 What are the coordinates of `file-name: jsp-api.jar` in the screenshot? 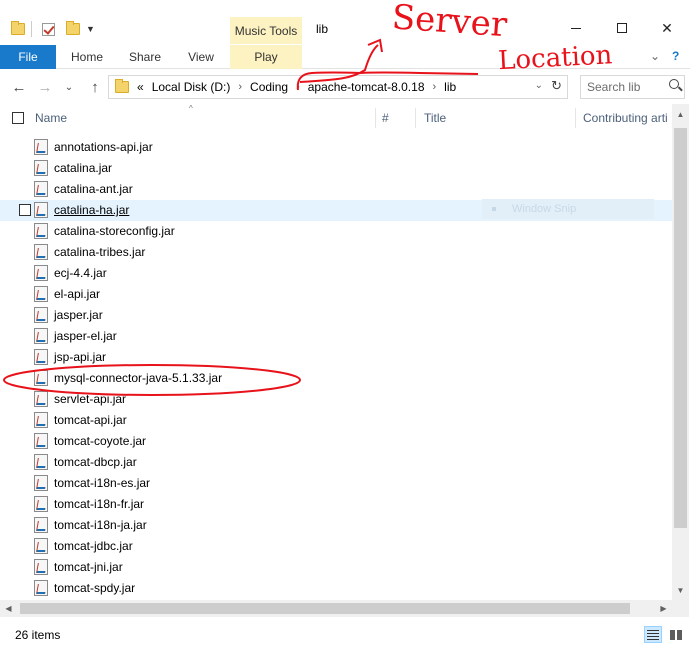 It's located at (80, 357).